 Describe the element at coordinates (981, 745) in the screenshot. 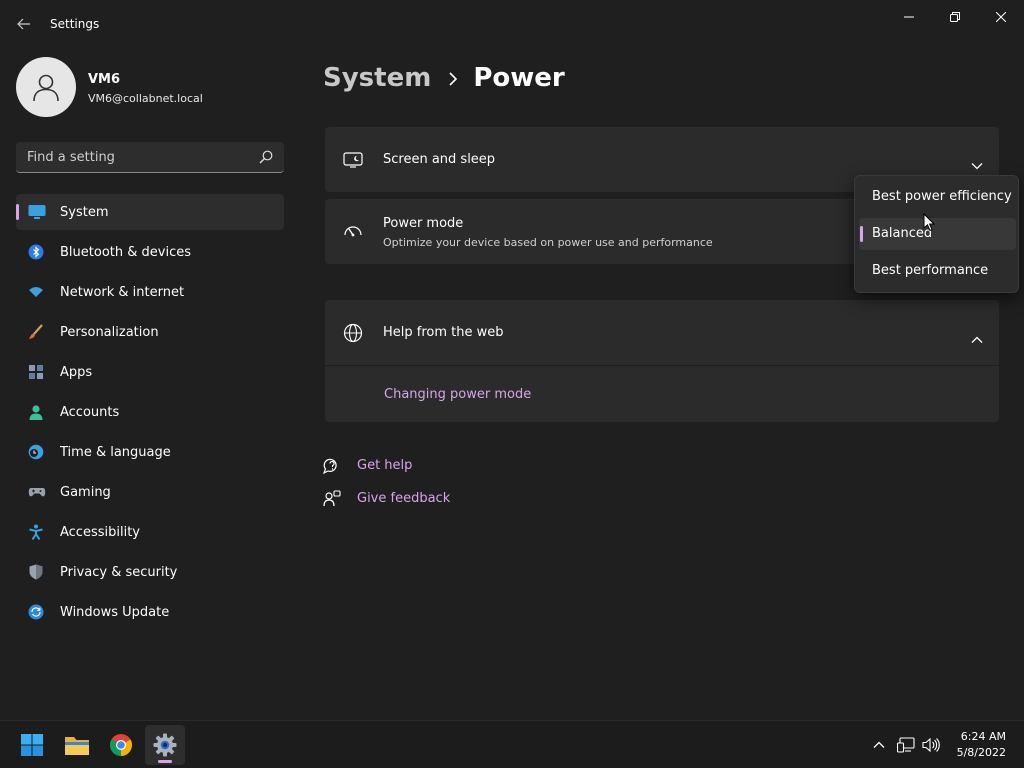

I see `taskbar-clock: 6:24 AM 5/8/2022` at that location.